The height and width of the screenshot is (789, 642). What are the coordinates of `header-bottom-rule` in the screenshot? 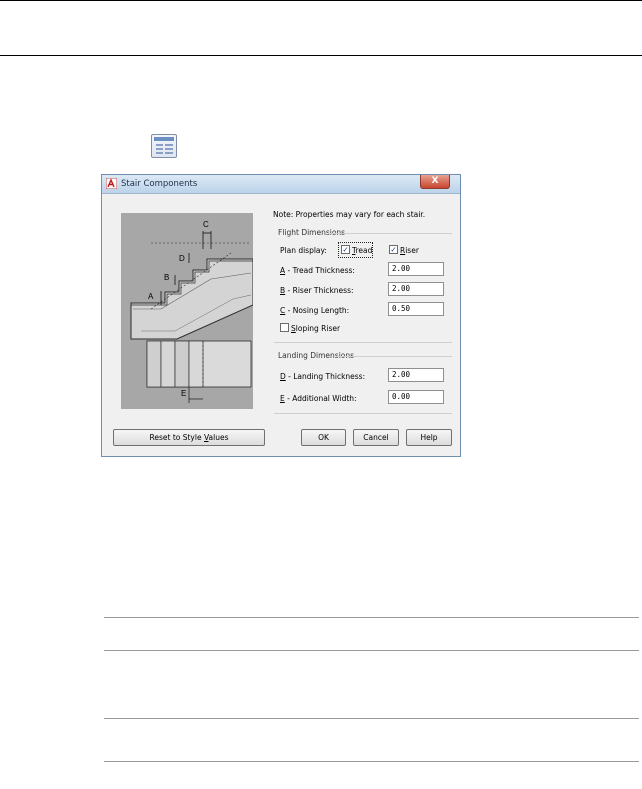 It's located at (321, 55).